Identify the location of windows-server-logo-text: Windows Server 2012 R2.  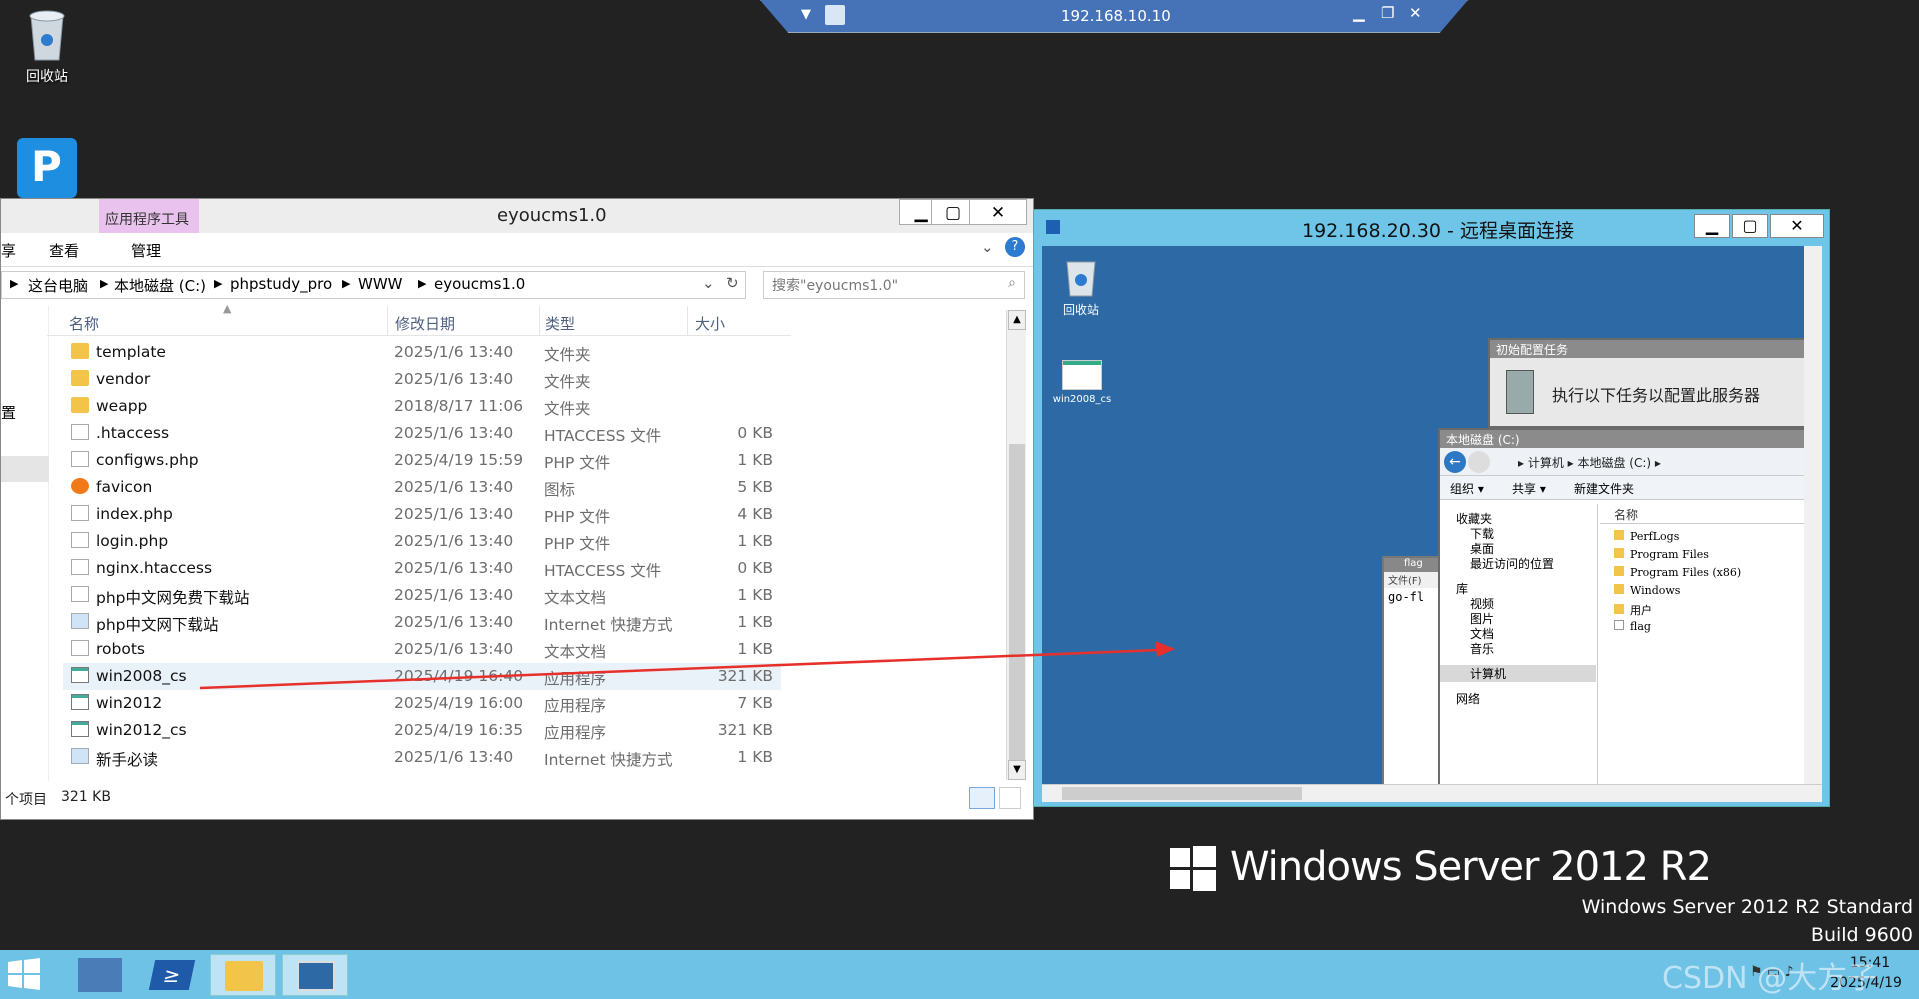
(1471, 867).